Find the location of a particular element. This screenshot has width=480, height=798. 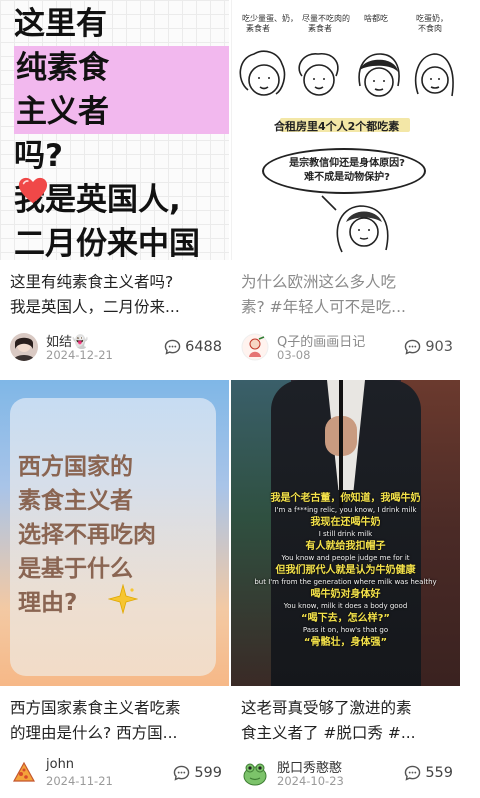

note-title-line: 这老哥真受够了激进的素 is located at coordinates (326, 708).